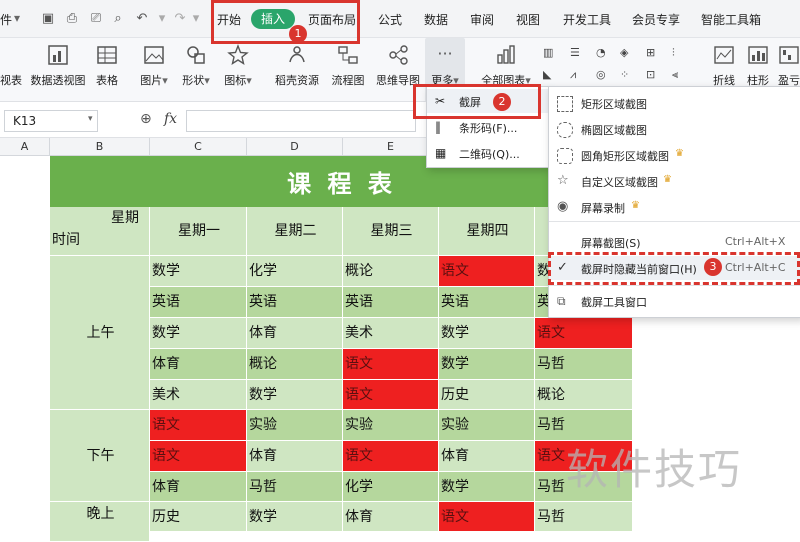 The width and height of the screenshot is (800, 542). I want to click on customize-dropdown-icon: ▾, so click(196, 19).